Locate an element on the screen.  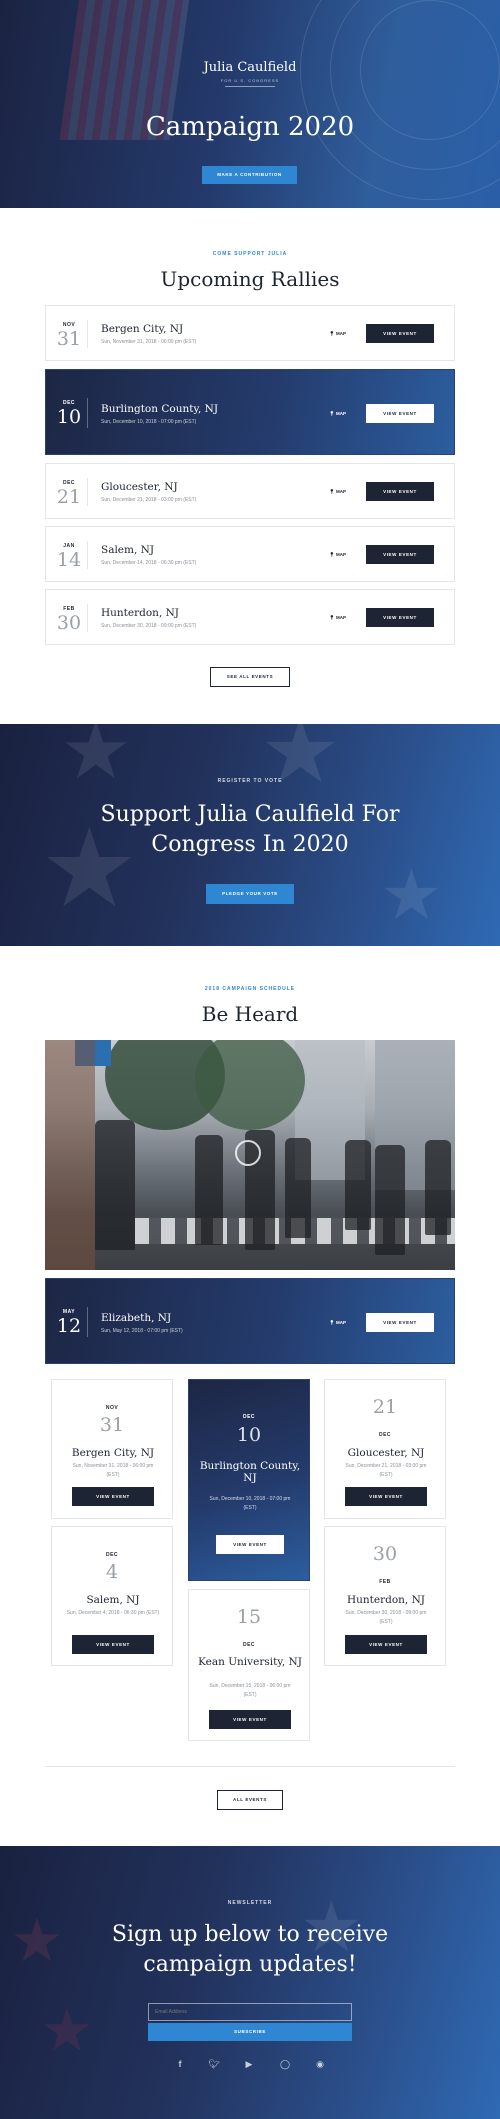
reddit-icon: ◉ is located at coordinates (320, 2064).